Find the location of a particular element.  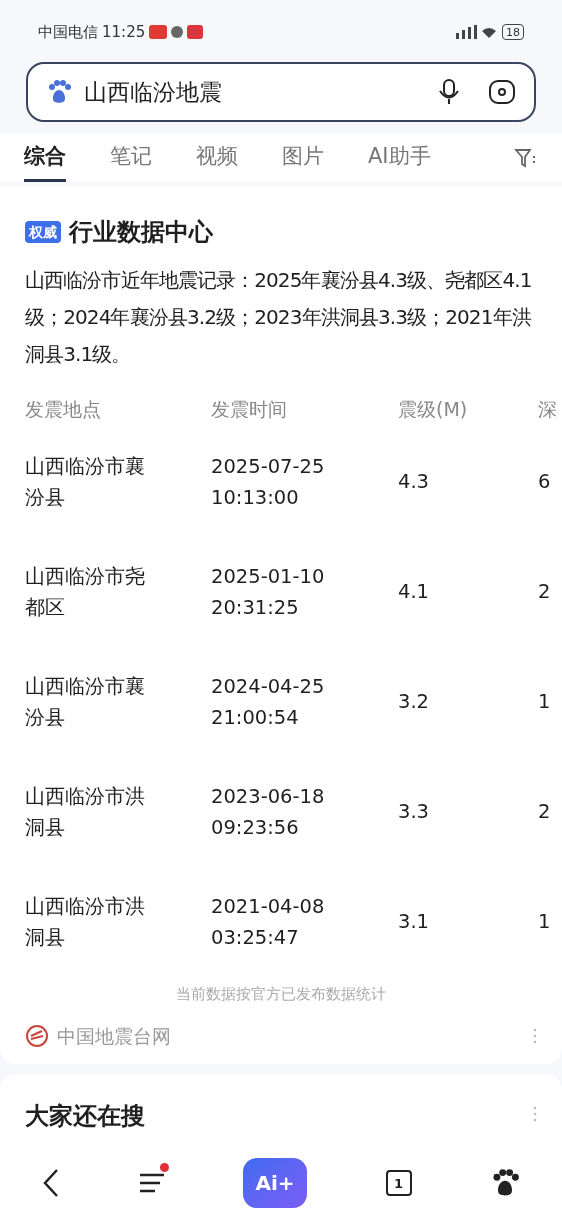

search-field: 山西临汾地震 is located at coordinates (281, 92).